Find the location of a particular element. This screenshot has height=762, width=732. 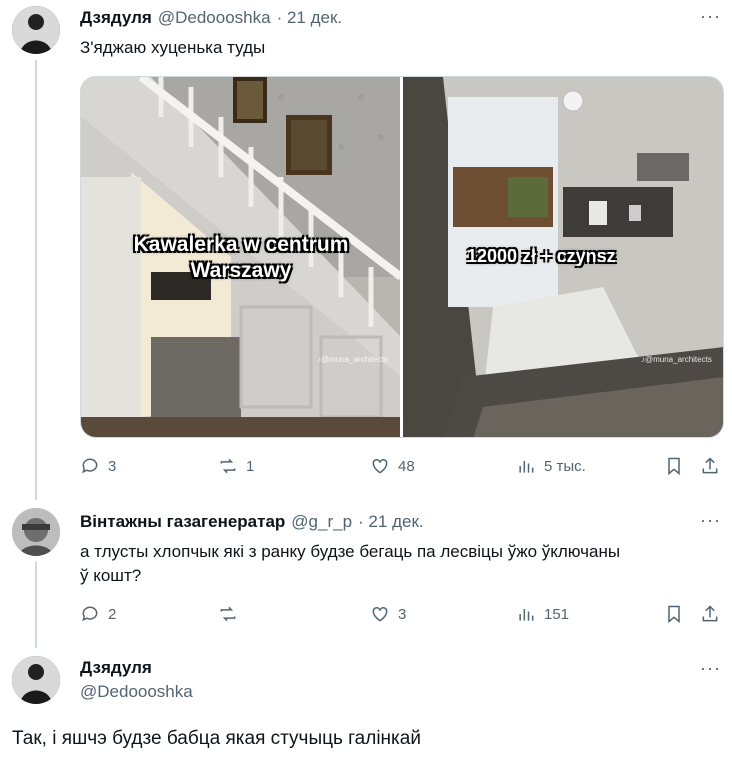

caption-left-line1: Kawalerka w centrum is located at coordinates (241, 244).